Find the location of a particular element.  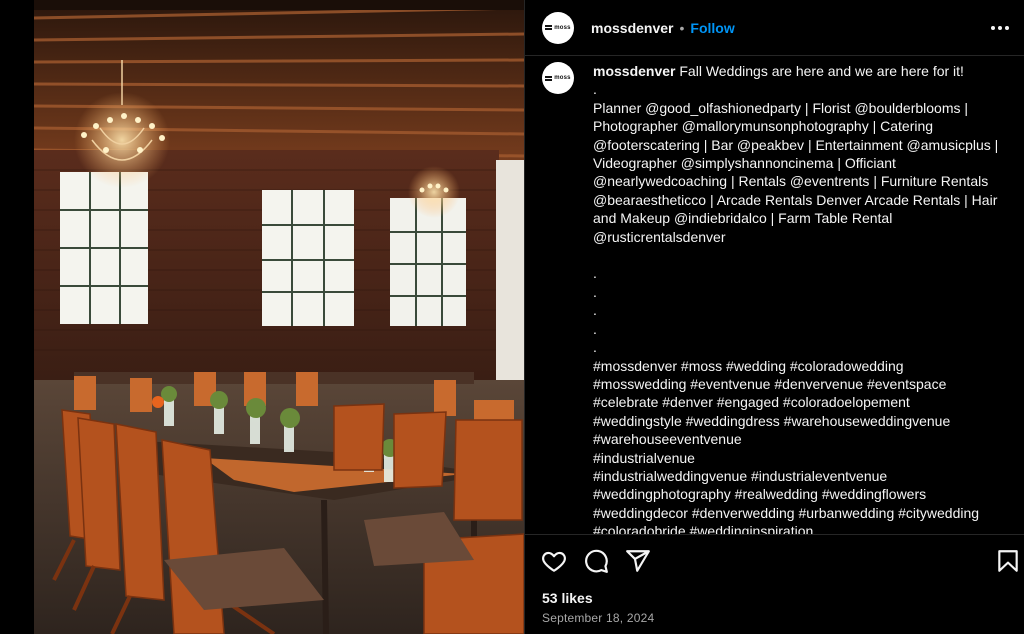

left-gutter is located at coordinates (17, 317).